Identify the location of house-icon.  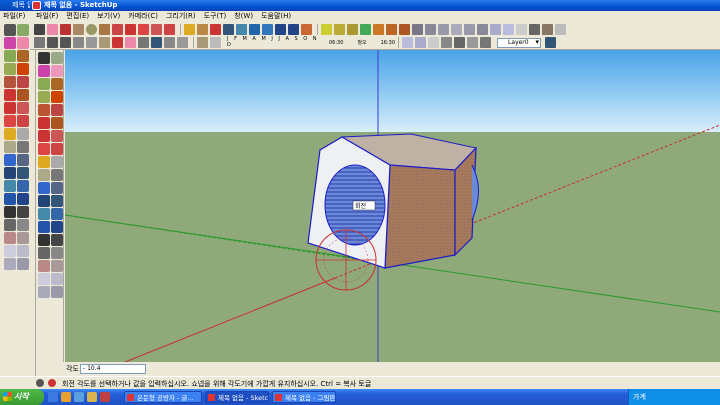
(169, 42).